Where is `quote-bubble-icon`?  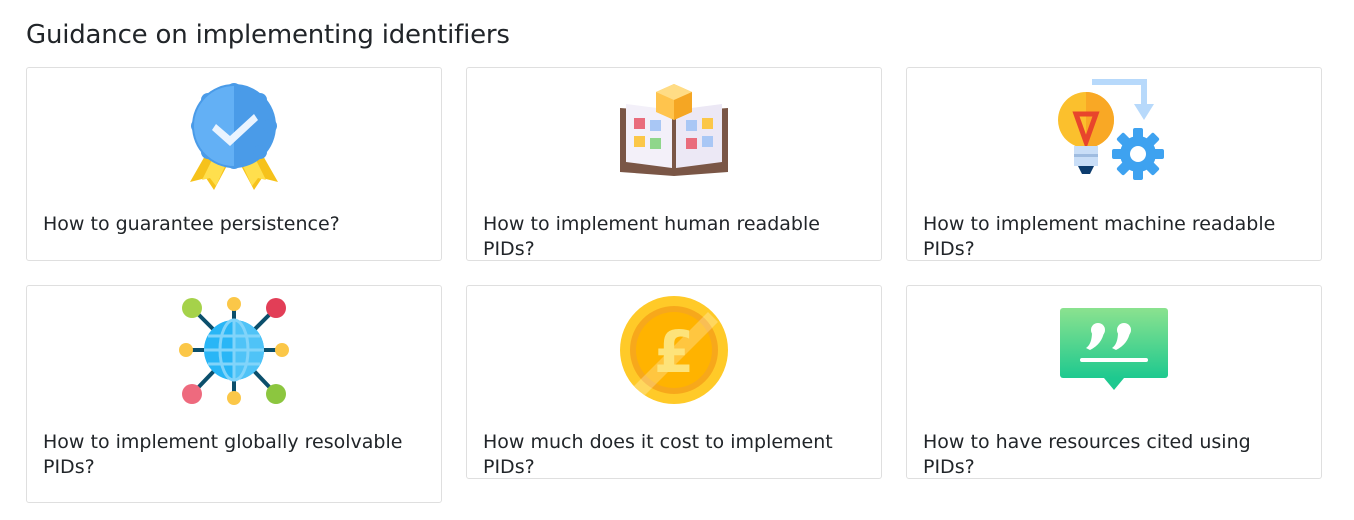
quote-bubble-icon is located at coordinates (1114, 352).